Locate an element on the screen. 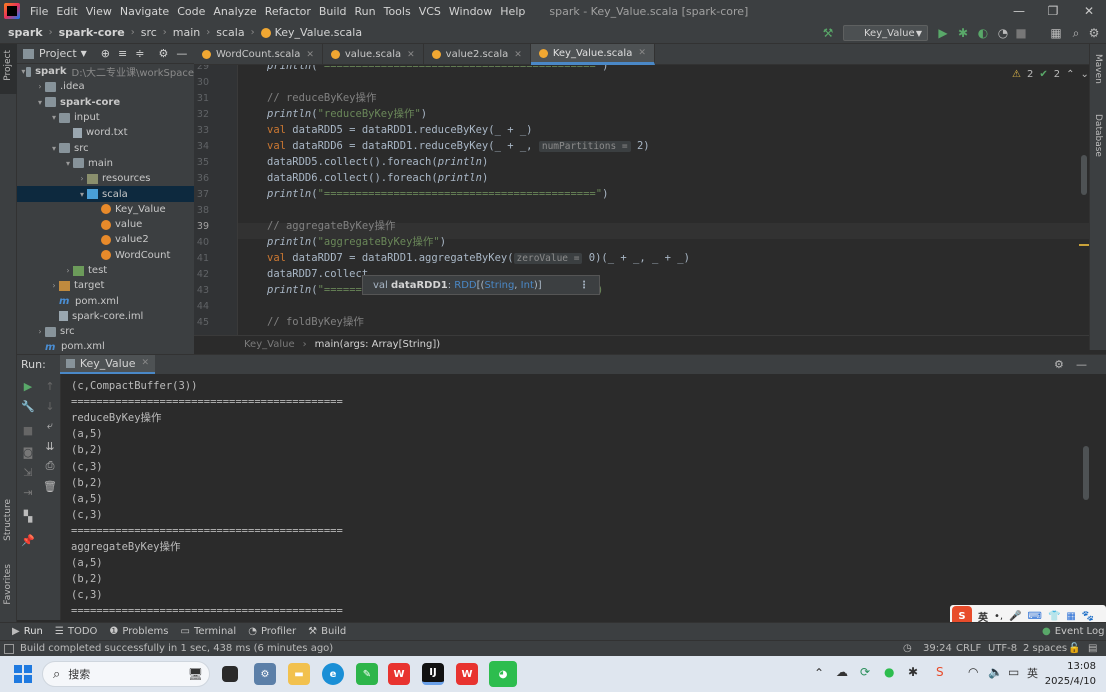 Image resolution: width=1106 pixels, height=692 pixels. more-options-icon: ⋮ is located at coordinates (584, 285).